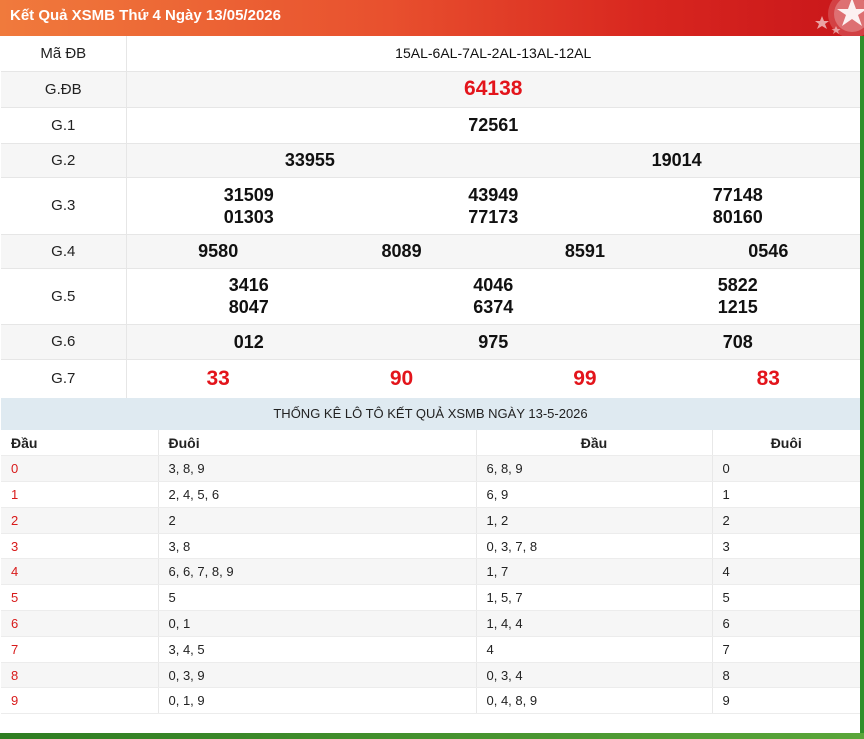  Describe the element at coordinates (493, 341) in the screenshot. I see `prize-number: 975` at that location.